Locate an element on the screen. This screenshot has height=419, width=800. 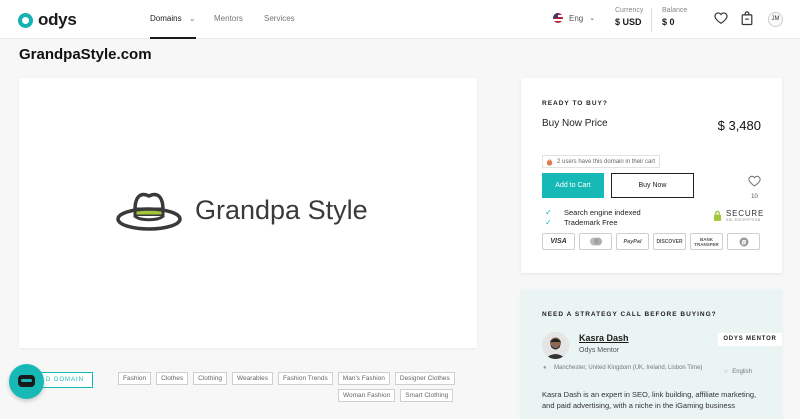
feature-item: ✓ Search engine indexed is located at coordinates (593, 212).